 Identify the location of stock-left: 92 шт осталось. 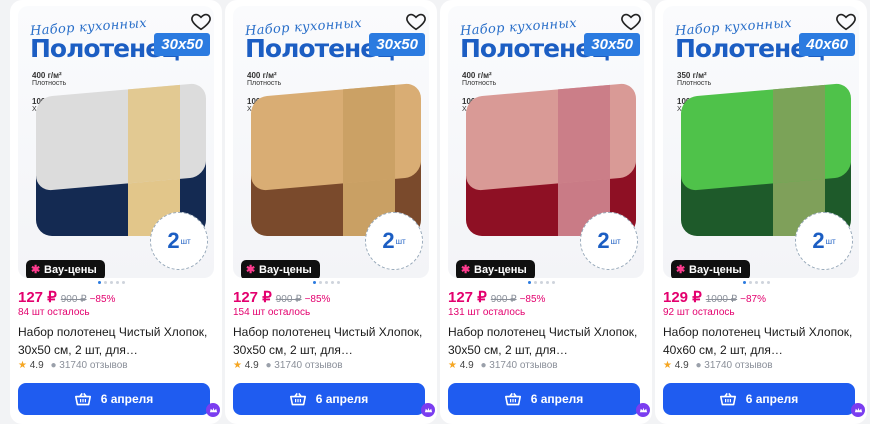
(699, 312).